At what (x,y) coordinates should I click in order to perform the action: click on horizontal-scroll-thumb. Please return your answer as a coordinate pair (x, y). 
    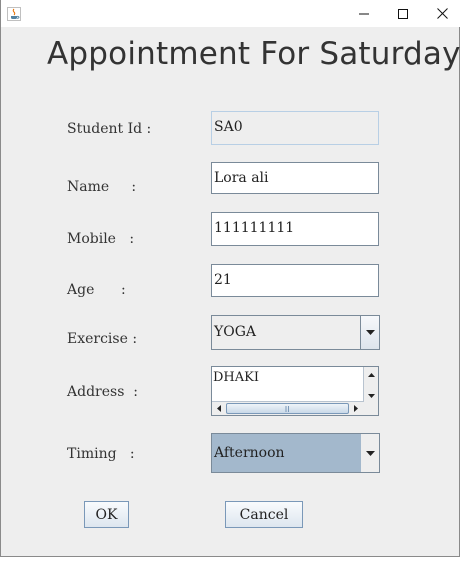
    Looking at the image, I should click on (287, 408).